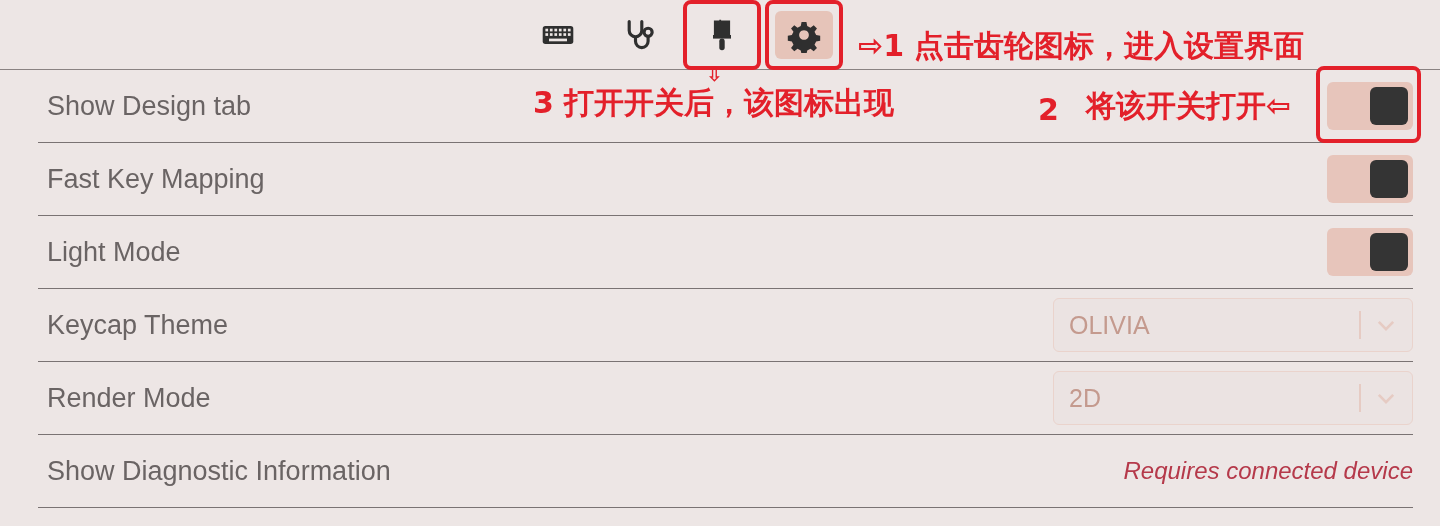 The width and height of the screenshot is (1440, 526). Describe the element at coordinates (1081, 46) in the screenshot. I see `annotation-text: ⇨1 点击齿轮图标，进入设置界面` at that location.